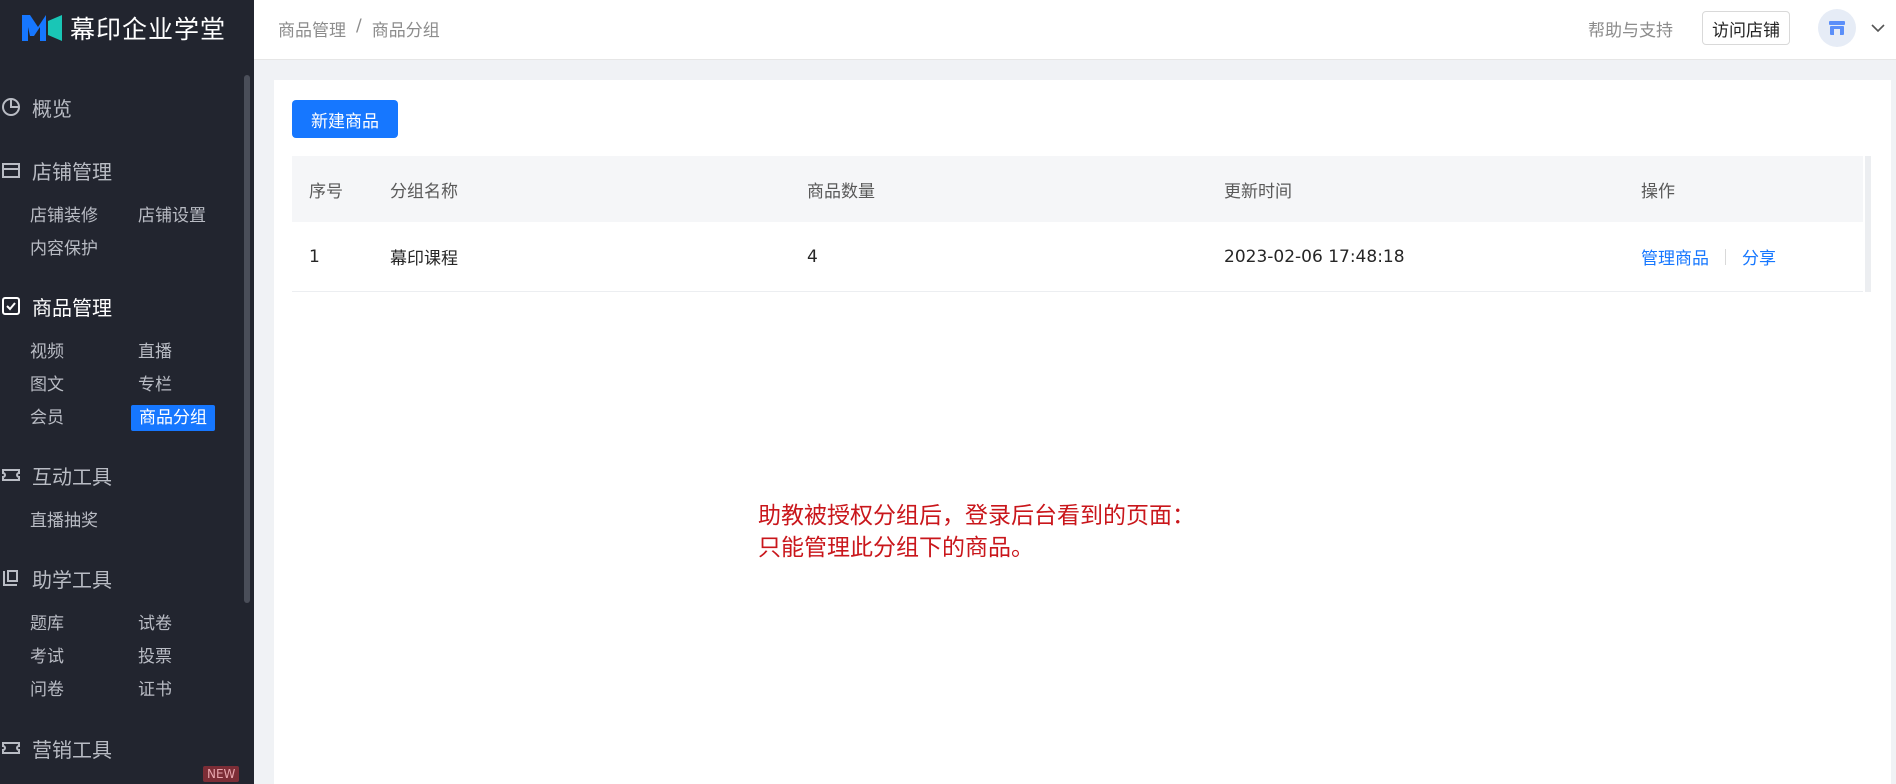 Image resolution: width=1896 pixels, height=784 pixels. I want to click on sidebar-item-content-protection: 内容保护, so click(64, 249).